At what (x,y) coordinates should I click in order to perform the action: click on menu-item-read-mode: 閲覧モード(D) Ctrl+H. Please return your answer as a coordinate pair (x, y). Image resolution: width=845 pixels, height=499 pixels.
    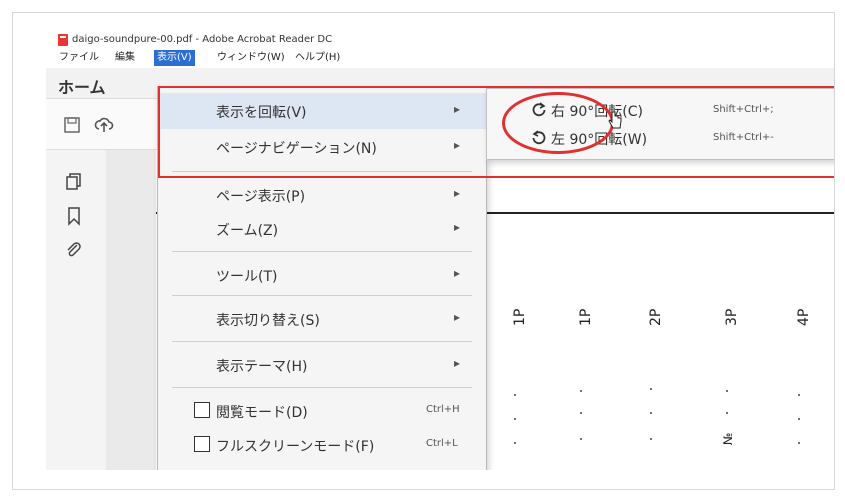
    Looking at the image, I should click on (322, 411).